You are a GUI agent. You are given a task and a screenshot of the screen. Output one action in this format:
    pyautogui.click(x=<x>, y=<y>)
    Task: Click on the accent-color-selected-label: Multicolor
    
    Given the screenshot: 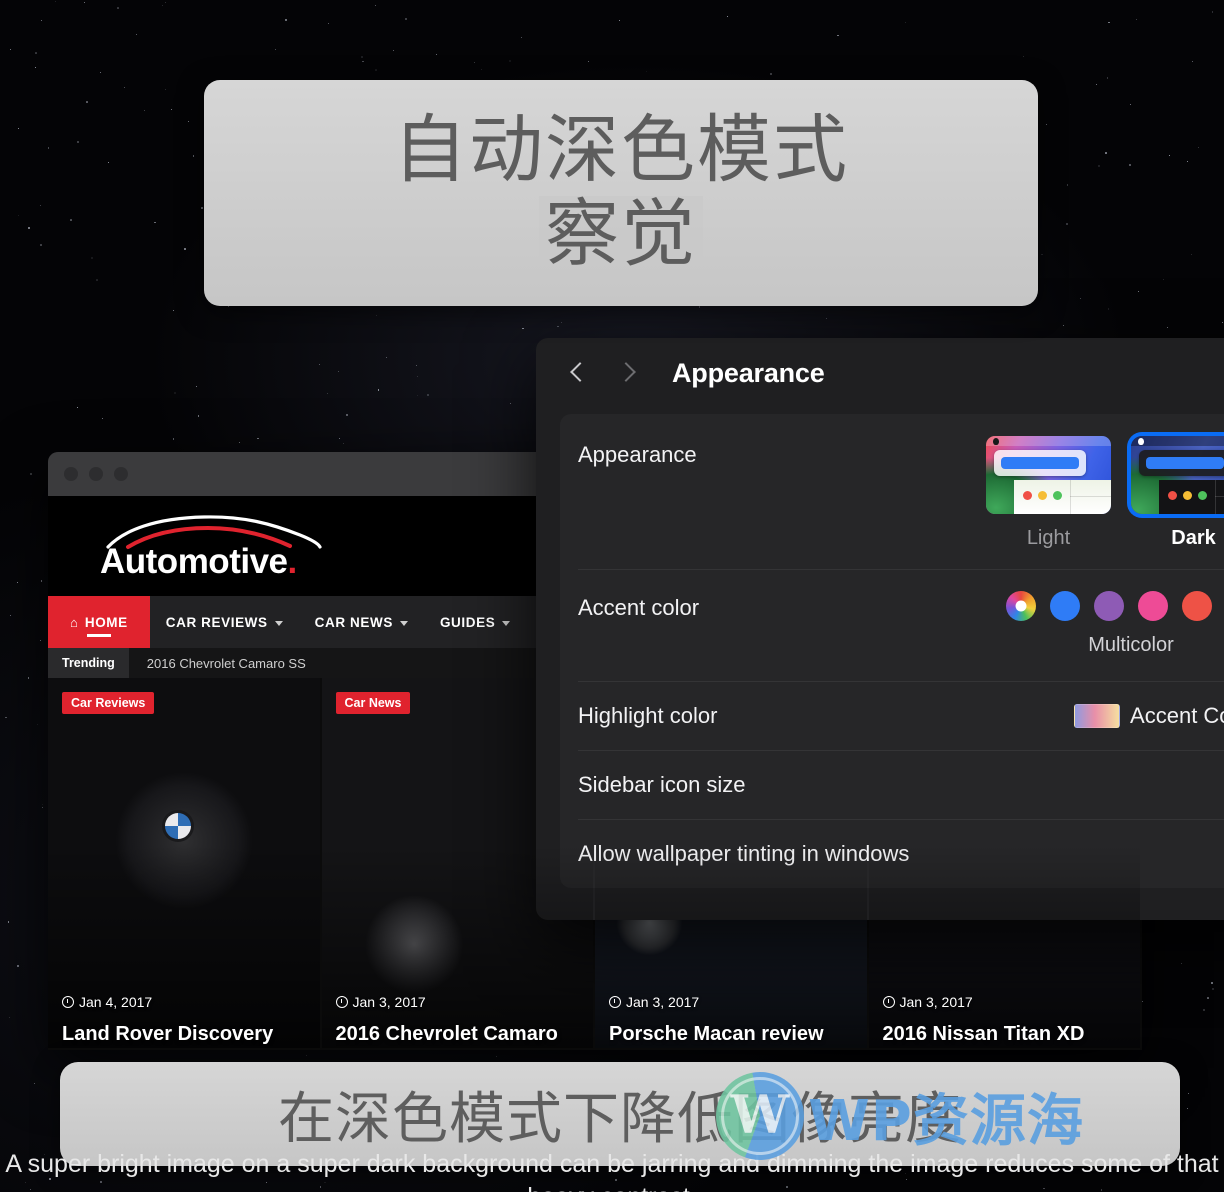 What is the action you would take?
    pyautogui.click(x=1131, y=645)
    